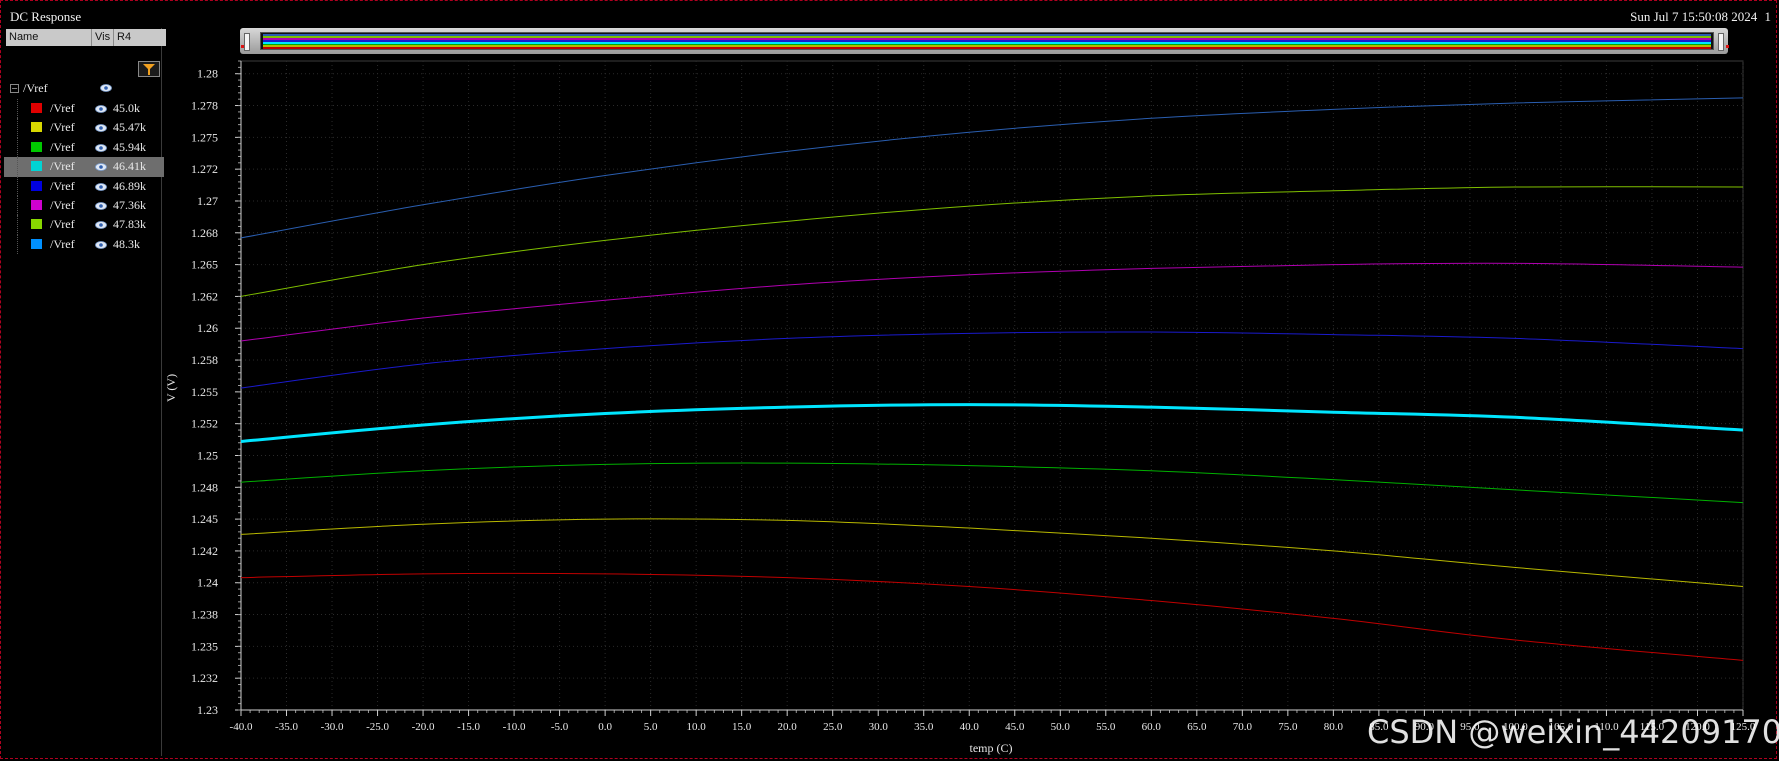 The width and height of the screenshot is (1779, 761). Describe the element at coordinates (1015, 727) in the screenshot. I see `x-tick-label: 45.0` at that location.